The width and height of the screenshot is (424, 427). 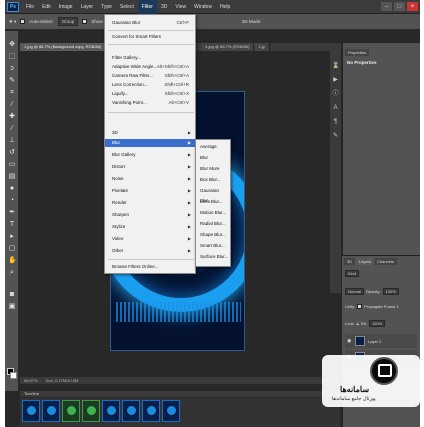 I want to click on lock-icon: 🔒︎, so click(x=358, y=323).